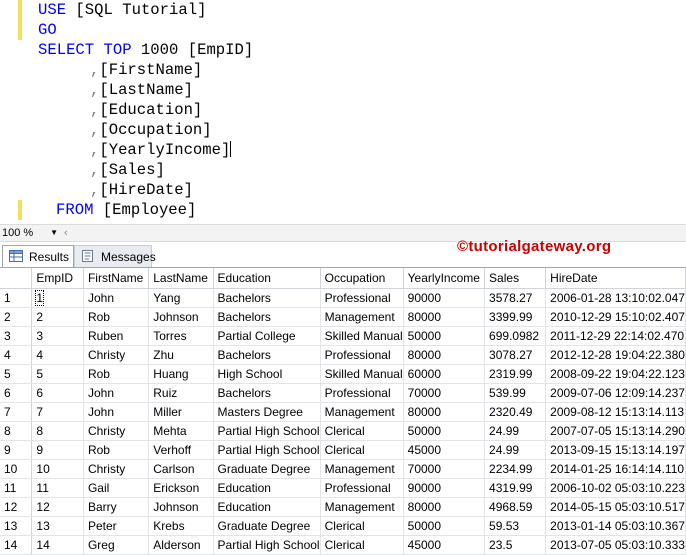 Image resolution: width=686 pixels, height=555 pixels. What do you see at coordinates (116, 488) in the screenshot?
I see `grid-cell: Gail` at bounding box center [116, 488].